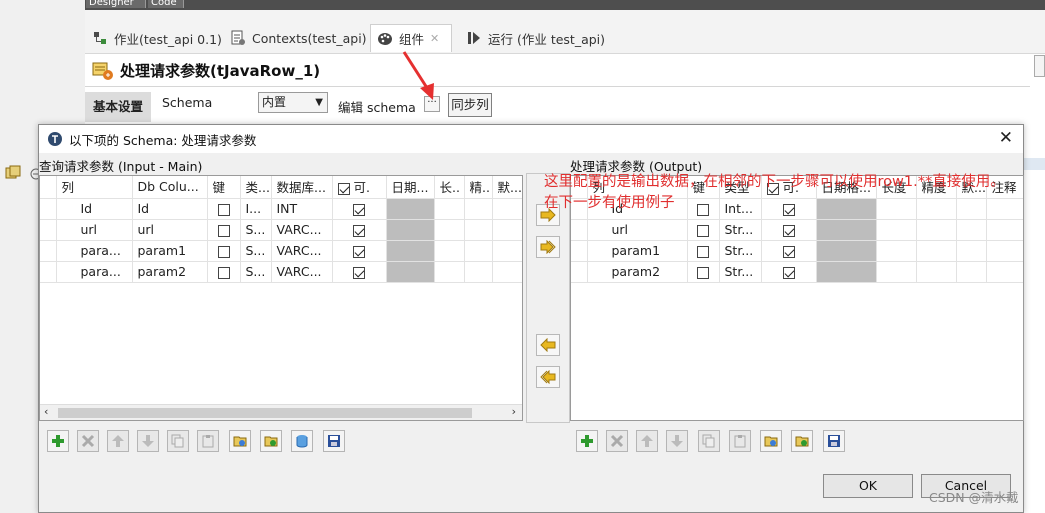 The height and width of the screenshot is (513, 1045). What do you see at coordinates (434, 38) in the screenshot?
I see `tab-close-icon: ✕` at bounding box center [434, 38].